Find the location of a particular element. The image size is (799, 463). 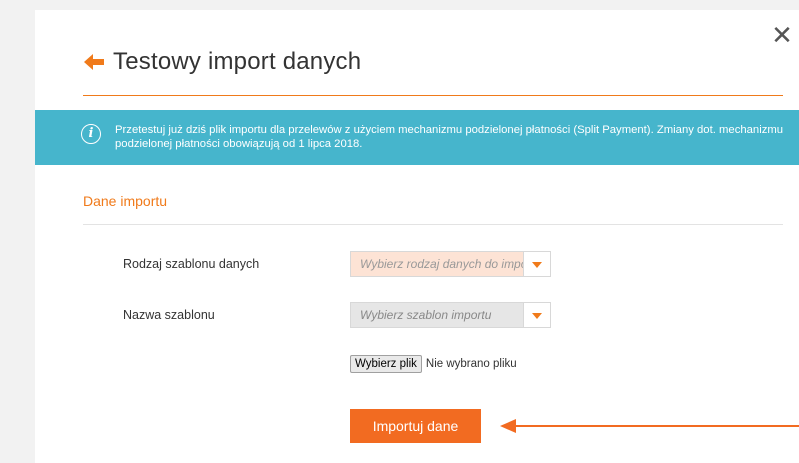

modal-header: Testowy import danych is located at coordinates (433, 62).